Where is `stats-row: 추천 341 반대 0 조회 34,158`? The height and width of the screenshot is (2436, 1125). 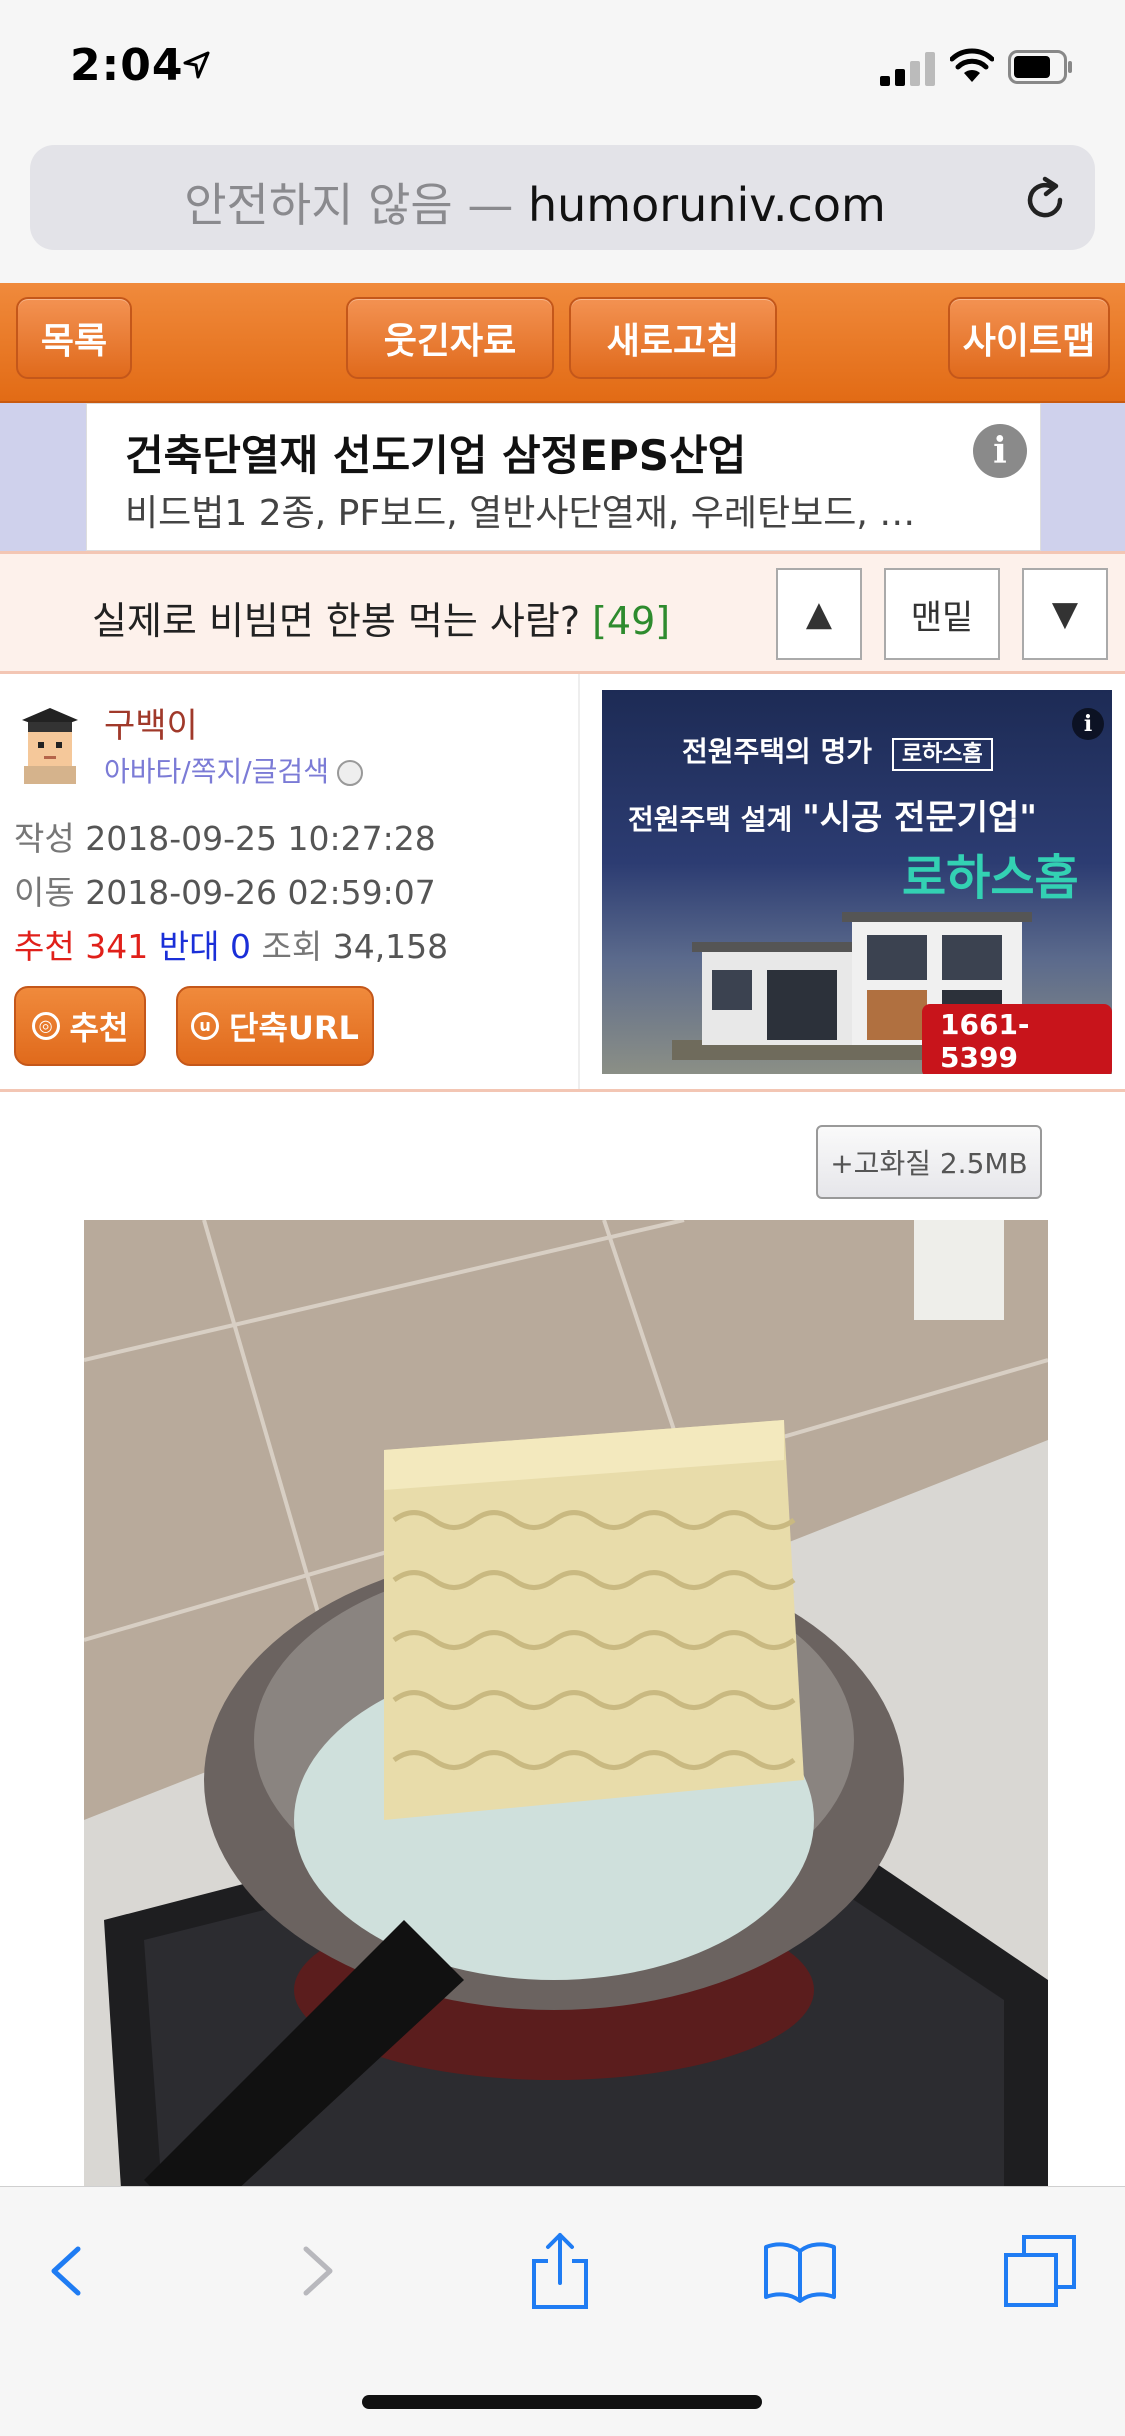
stats-row: 추천 341 반대 0 조회 34,158 is located at coordinates (231, 944).